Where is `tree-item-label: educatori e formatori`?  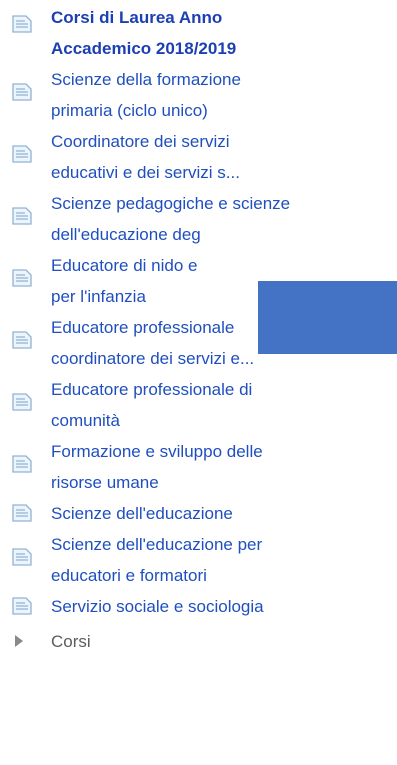 tree-item-label: educatori e formatori is located at coordinates (223, 575).